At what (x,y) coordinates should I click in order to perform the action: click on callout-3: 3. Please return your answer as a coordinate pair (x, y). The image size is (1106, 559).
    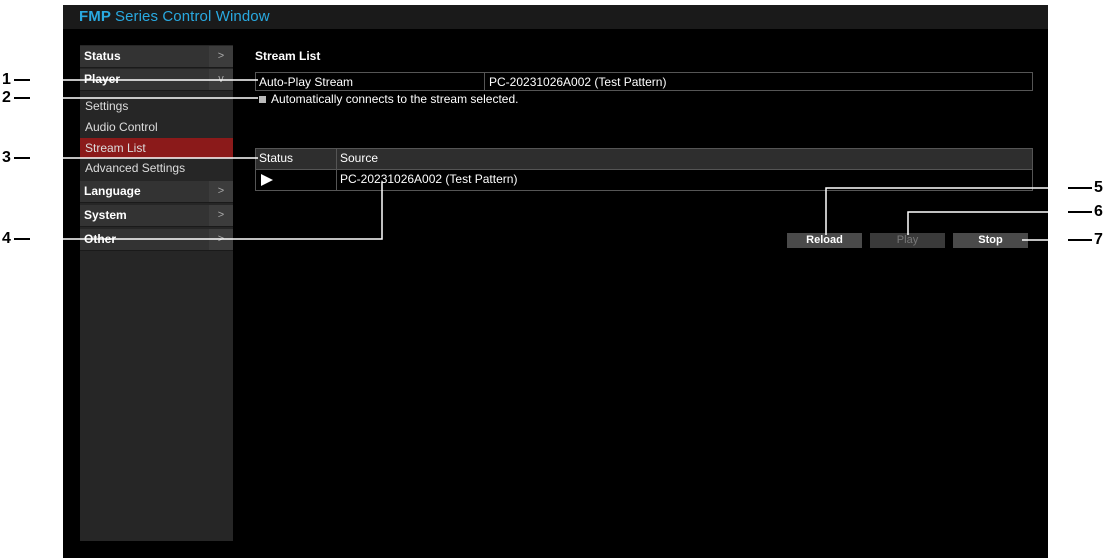
    Looking at the image, I should click on (6, 157).